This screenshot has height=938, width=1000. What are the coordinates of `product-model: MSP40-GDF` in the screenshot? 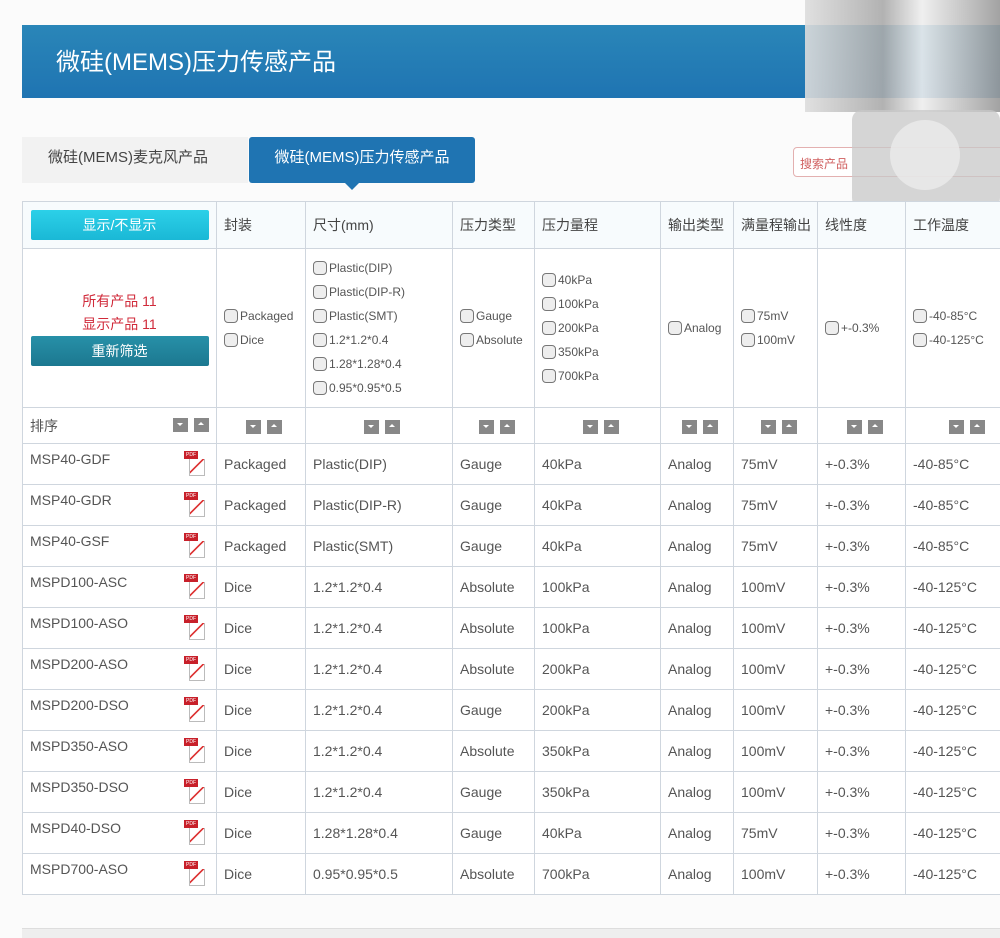 It's located at (70, 459).